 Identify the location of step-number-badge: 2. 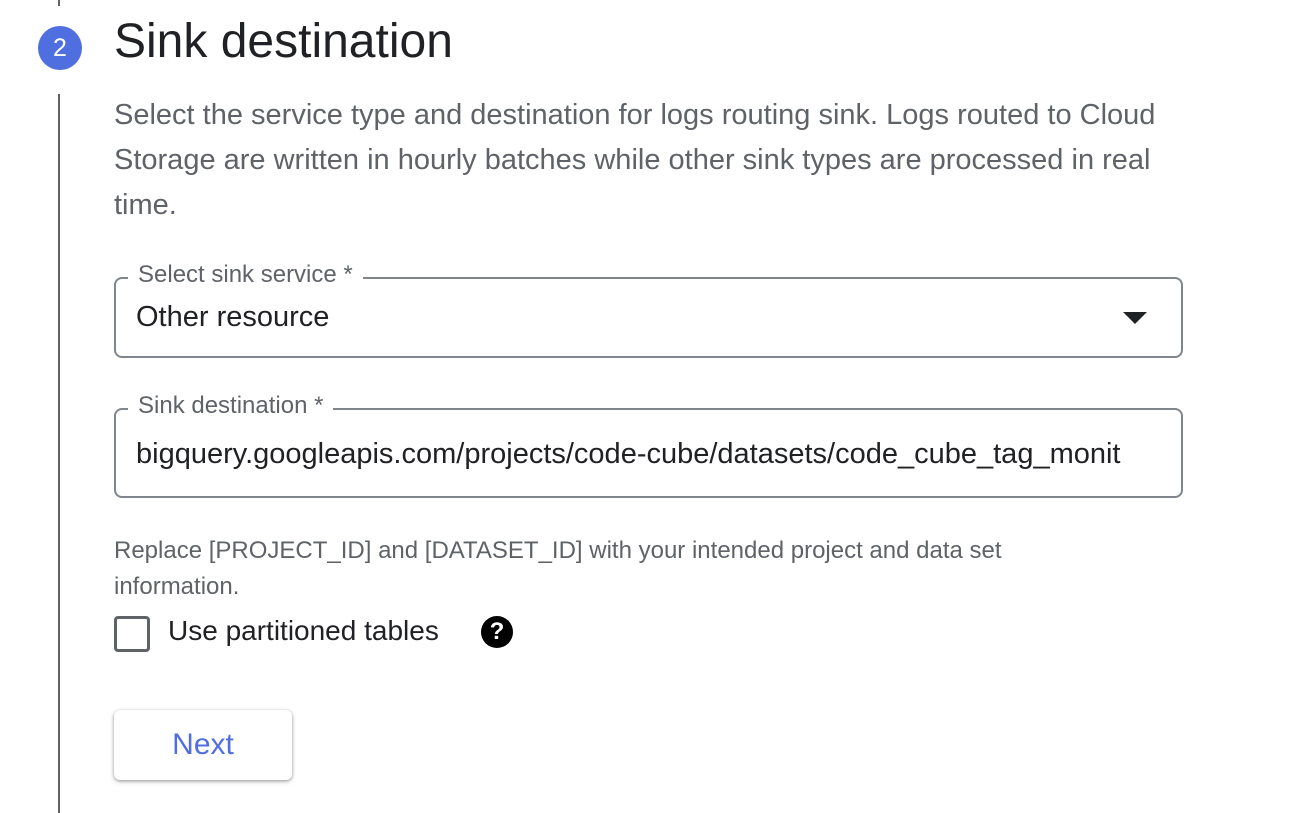
(60, 48).